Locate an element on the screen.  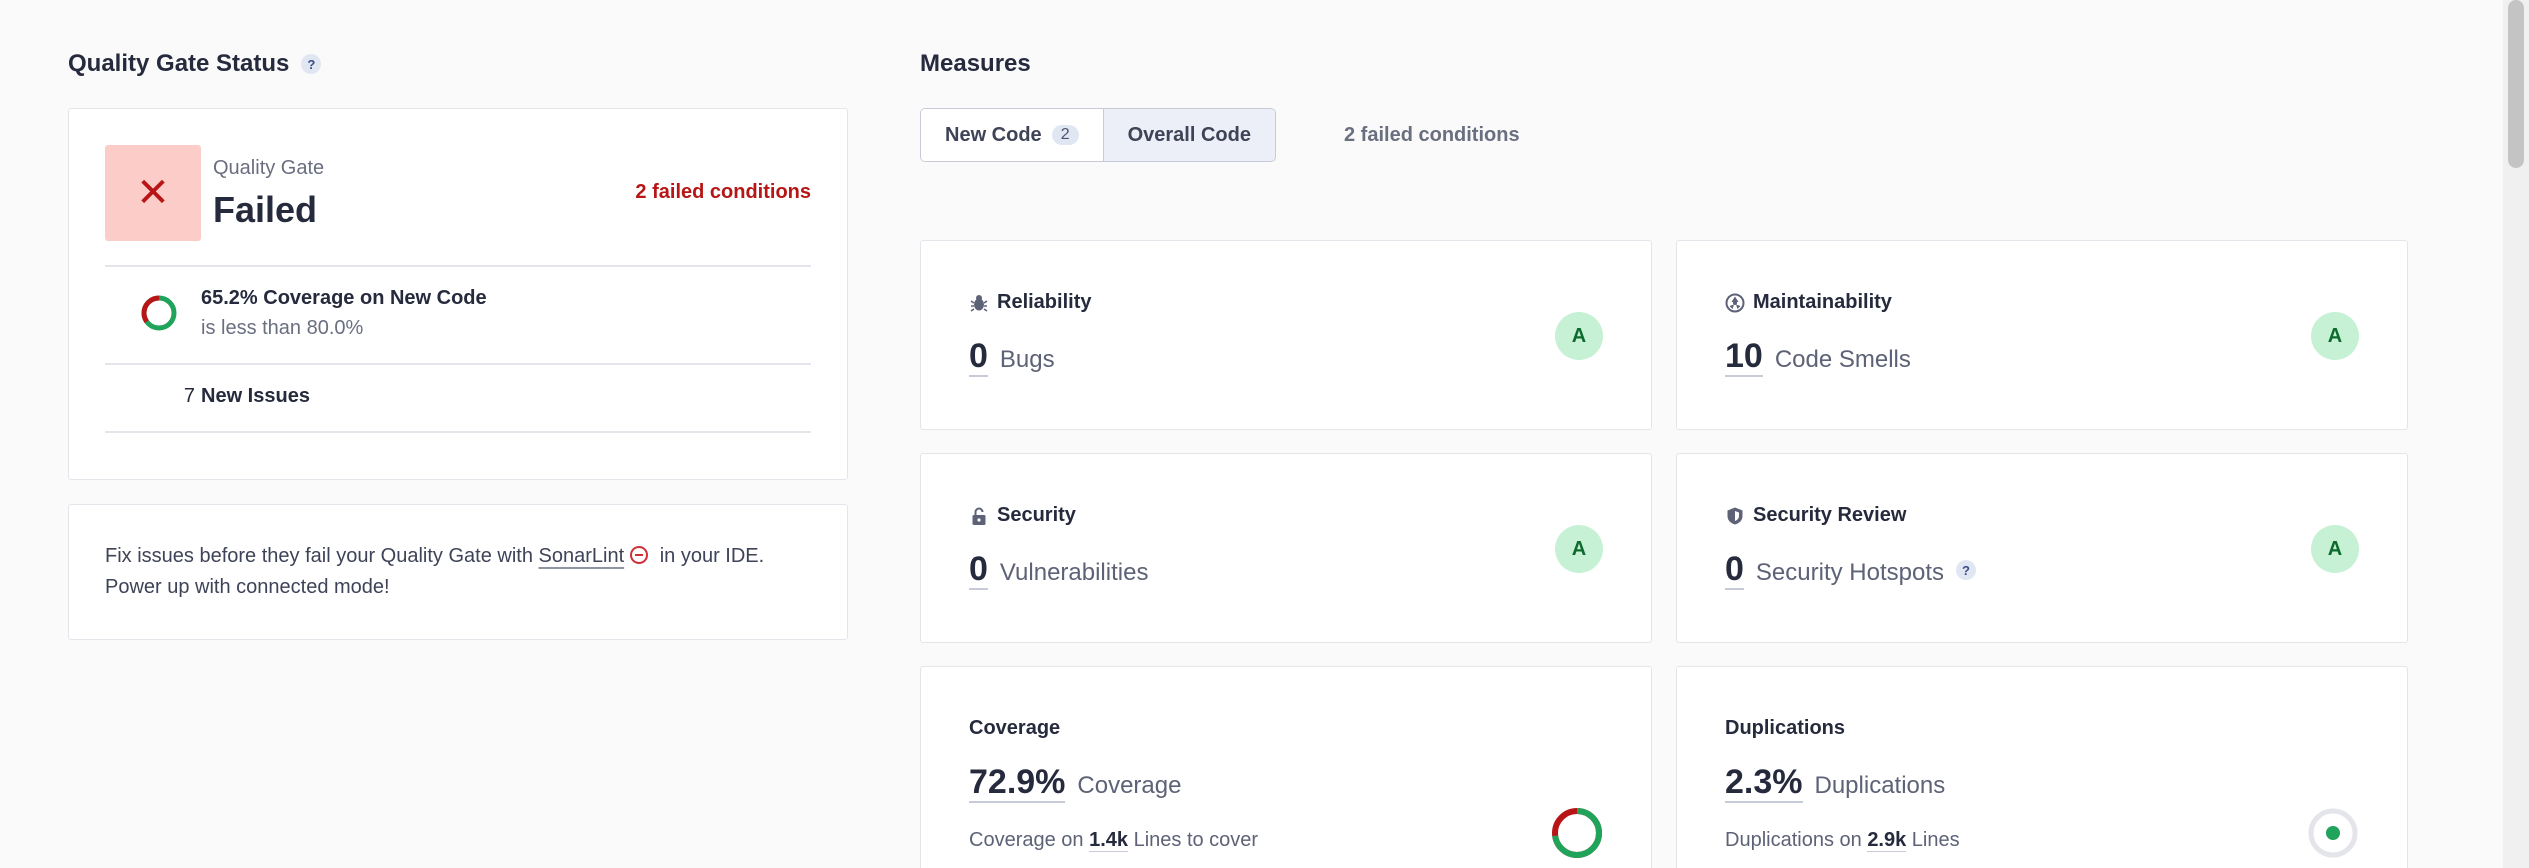
code-period-tabs: New Code 2 Overall Code is located at coordinates (1098, 135).